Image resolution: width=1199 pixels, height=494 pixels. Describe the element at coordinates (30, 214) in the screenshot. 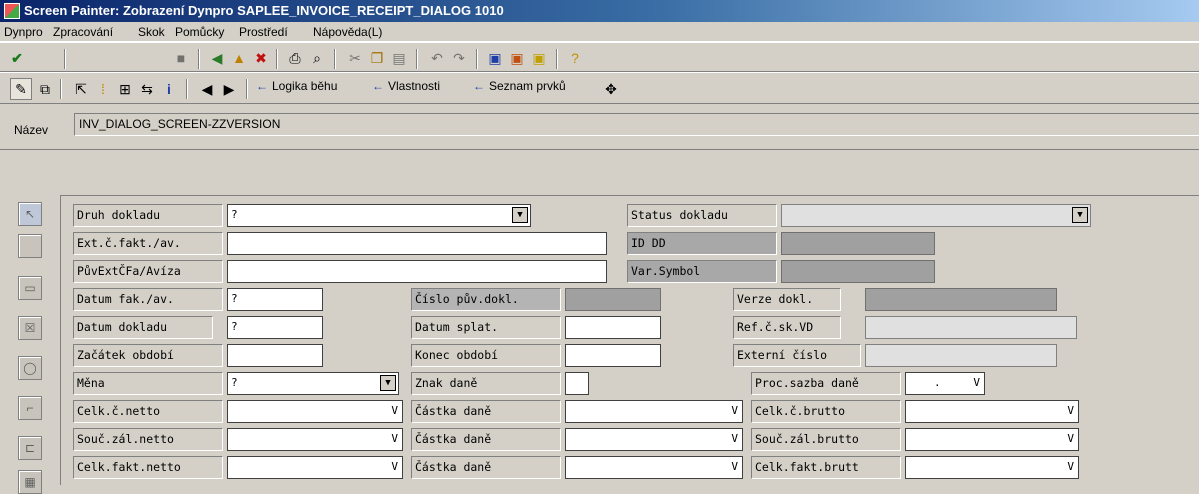

I see `pointer-tool-icon: ↖` at that location.